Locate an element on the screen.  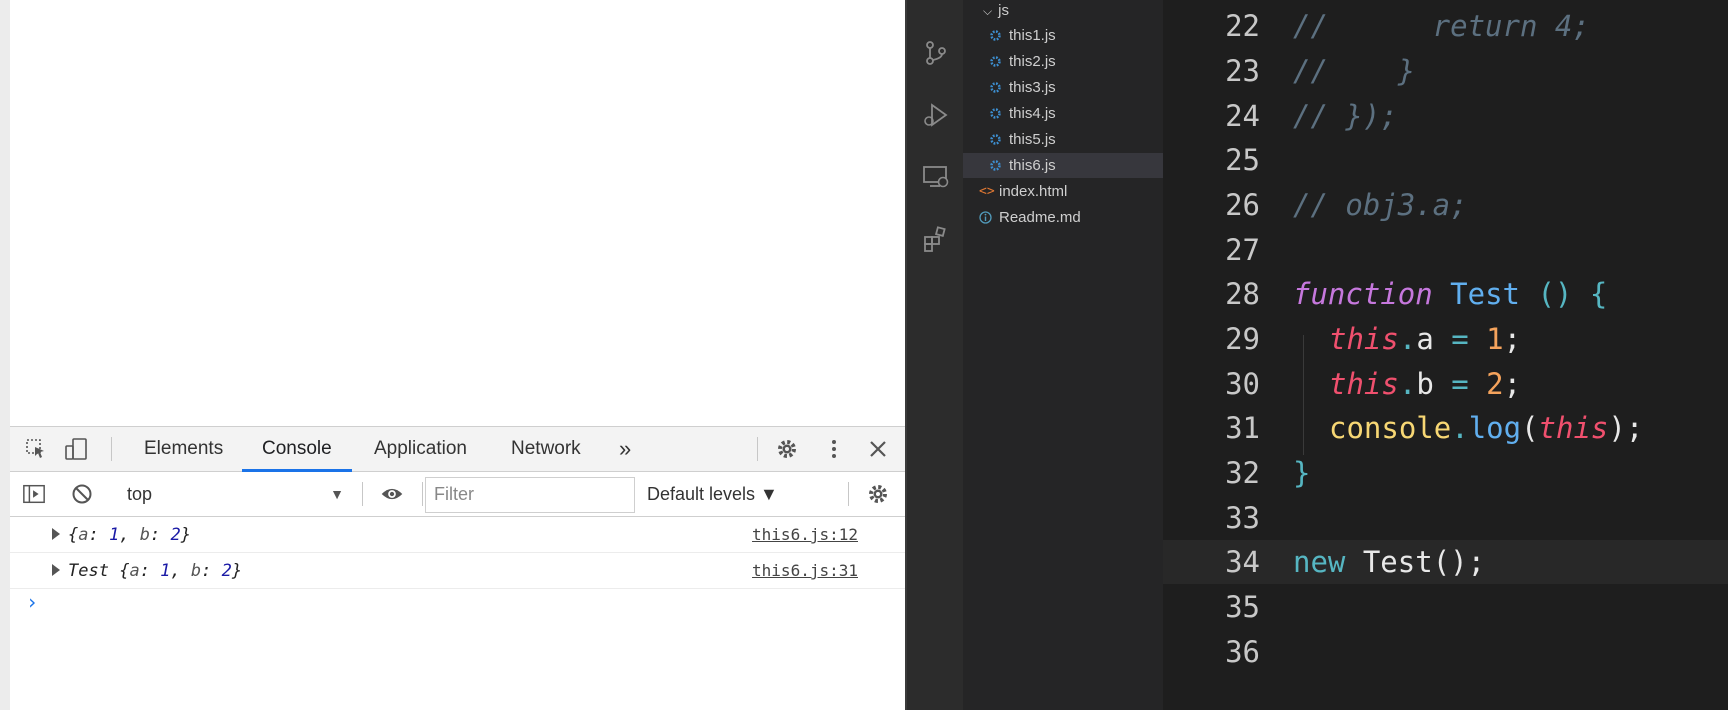
line-number: 23 is located at coordinates (1242, 71).